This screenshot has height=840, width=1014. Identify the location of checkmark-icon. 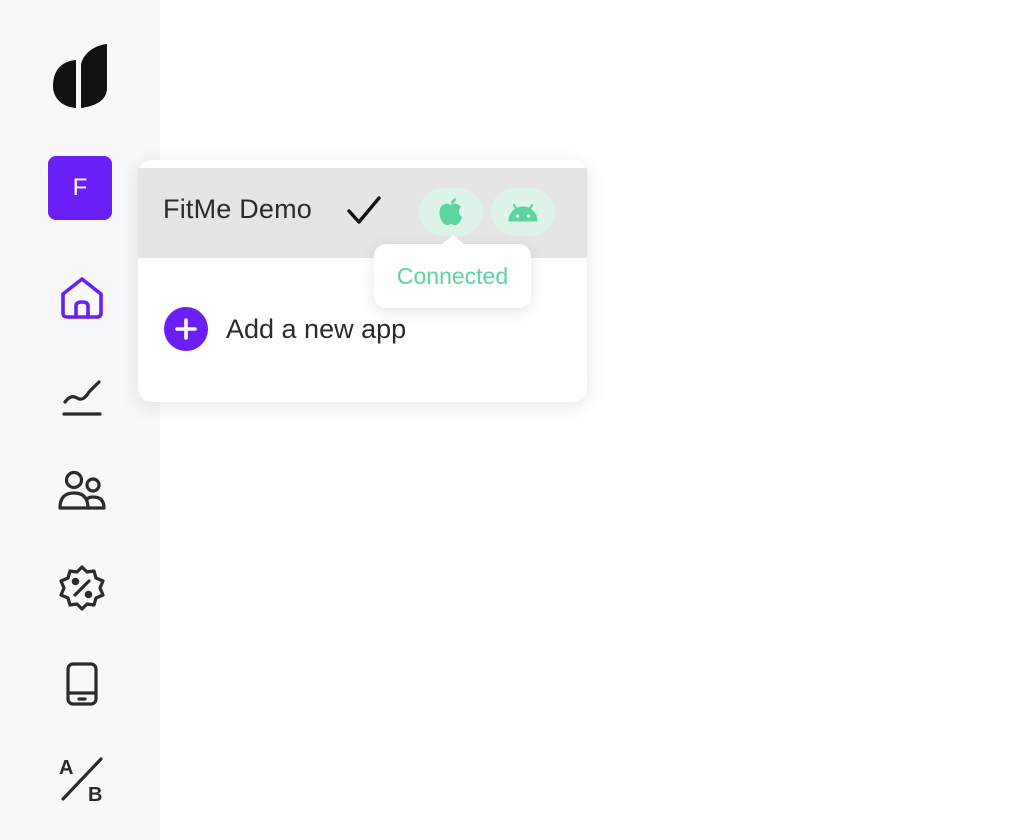
(364, 210).